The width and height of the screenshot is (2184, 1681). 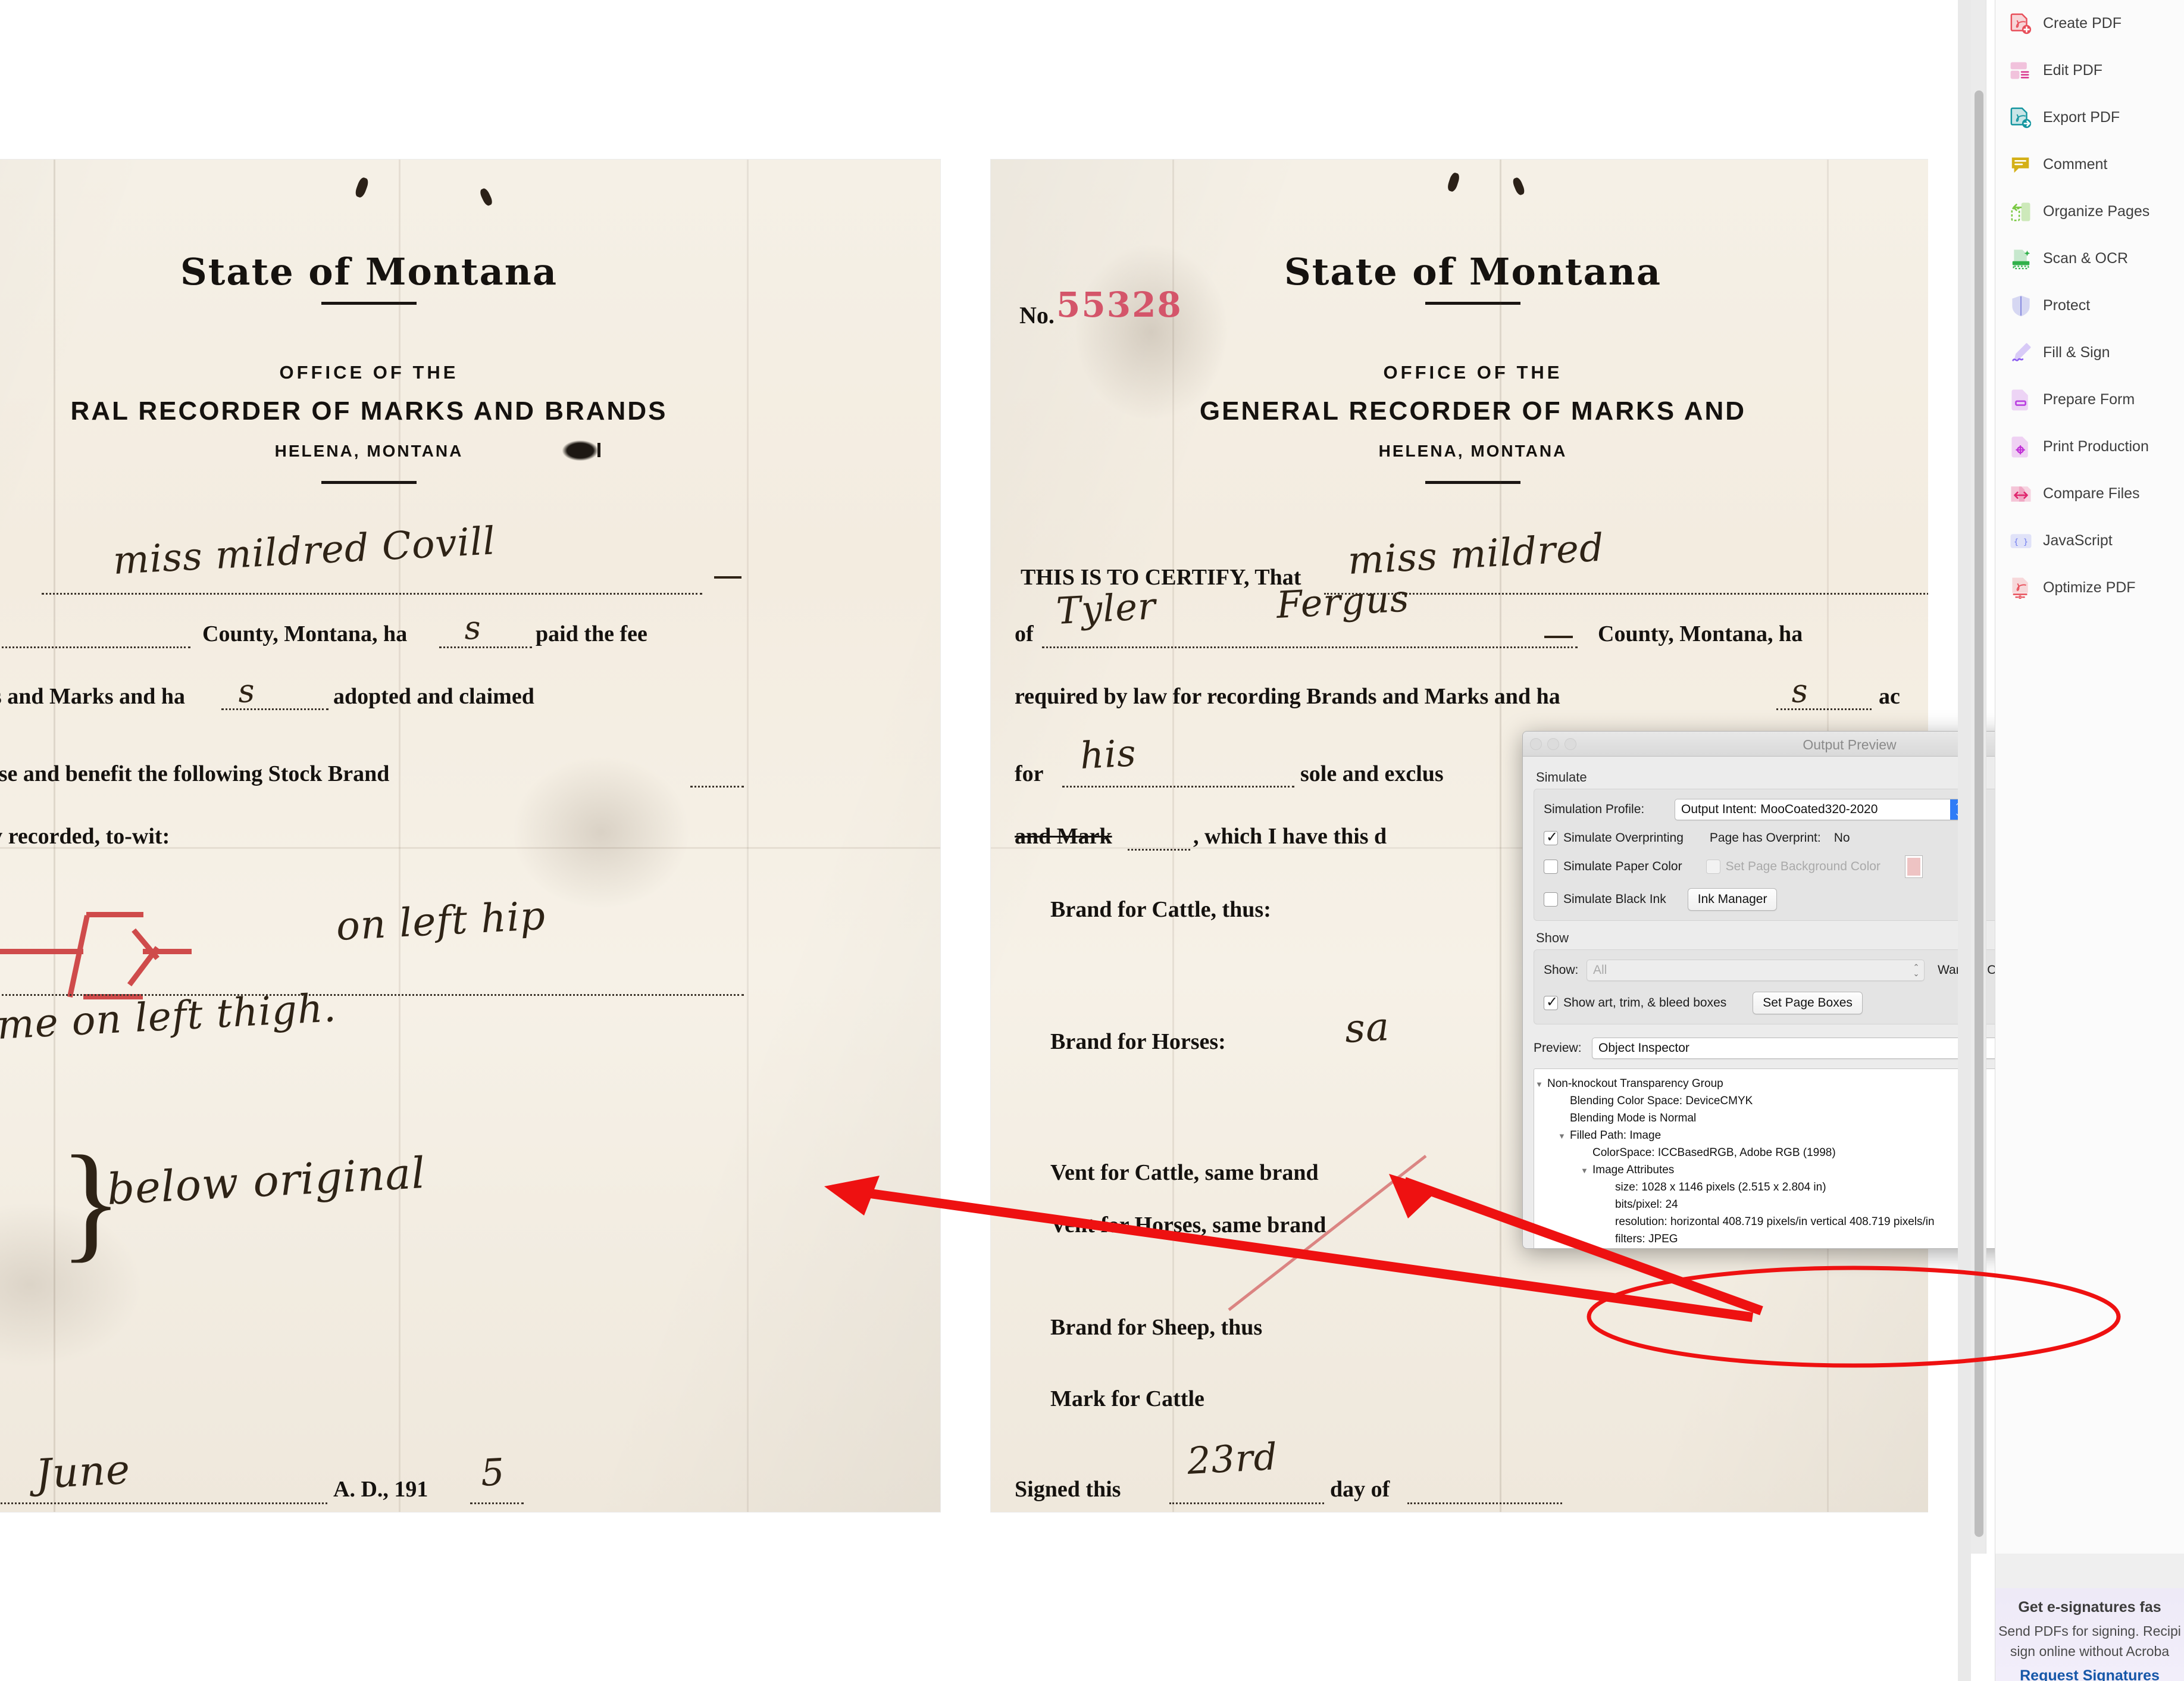 I want to click on certify-dash-left, so click(x=728, y=577).